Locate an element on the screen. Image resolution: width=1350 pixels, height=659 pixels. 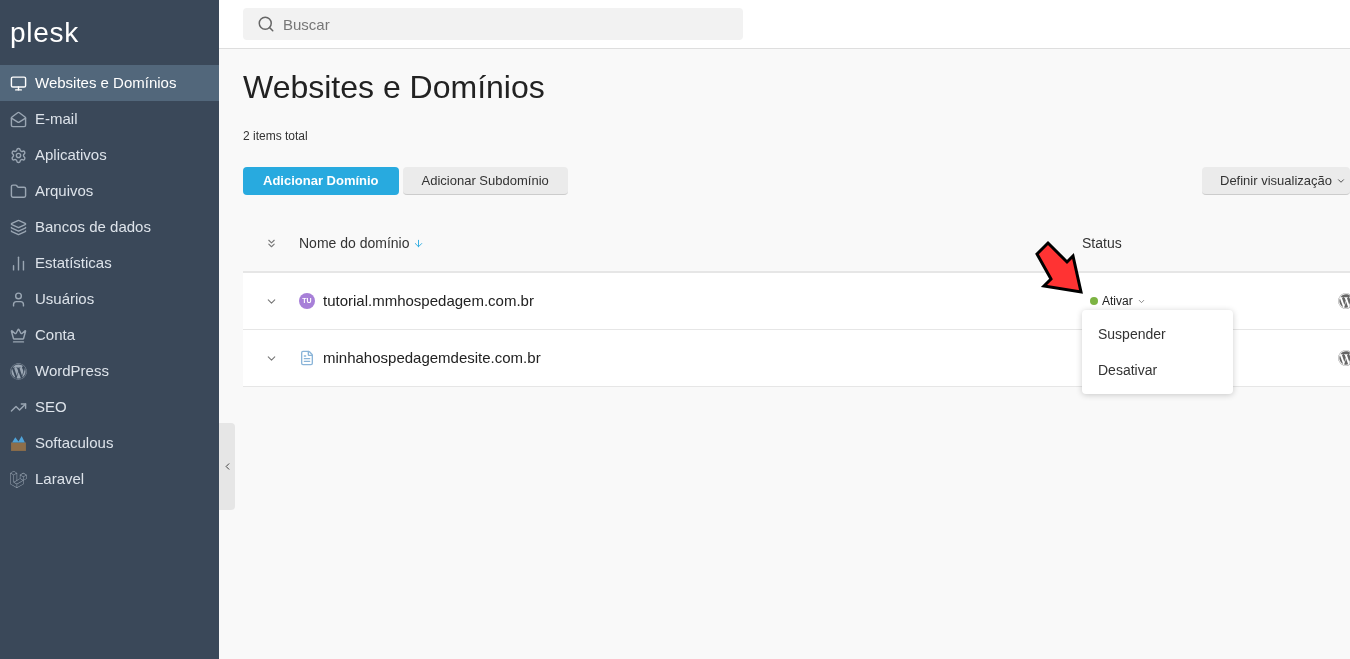
column-header: Status is located at coordinates (1102, 243).